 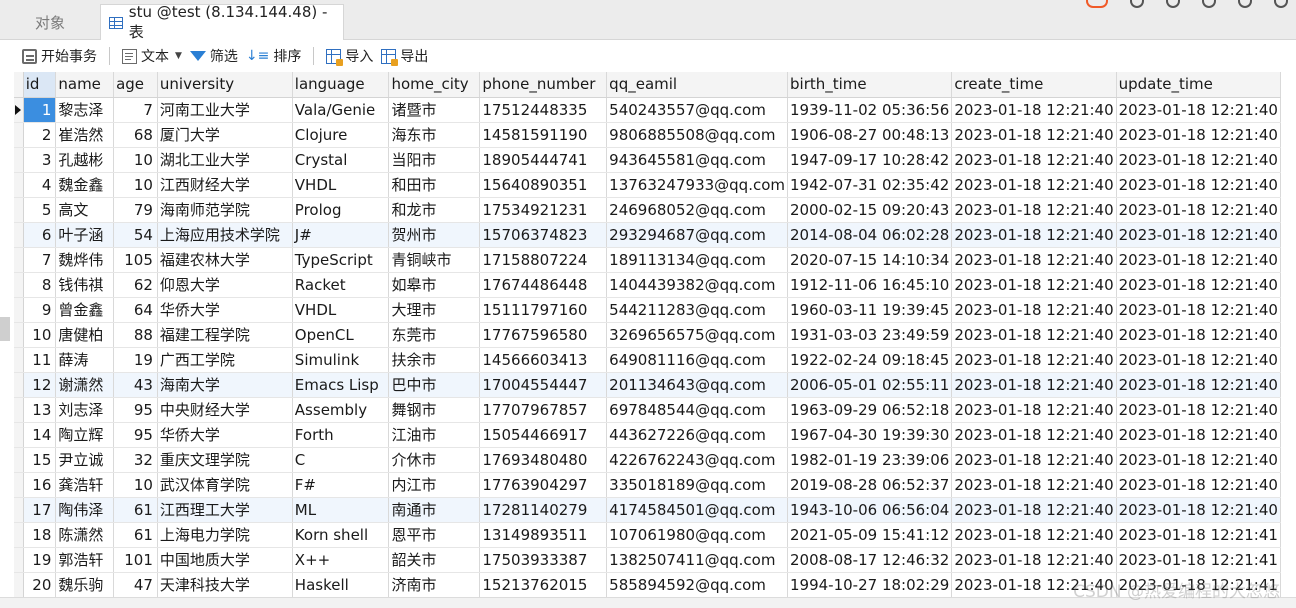 What do you see at coordinates (404, 56) in the screenshot?
I see `export-button: 导出` at bounding box center [404, 56].